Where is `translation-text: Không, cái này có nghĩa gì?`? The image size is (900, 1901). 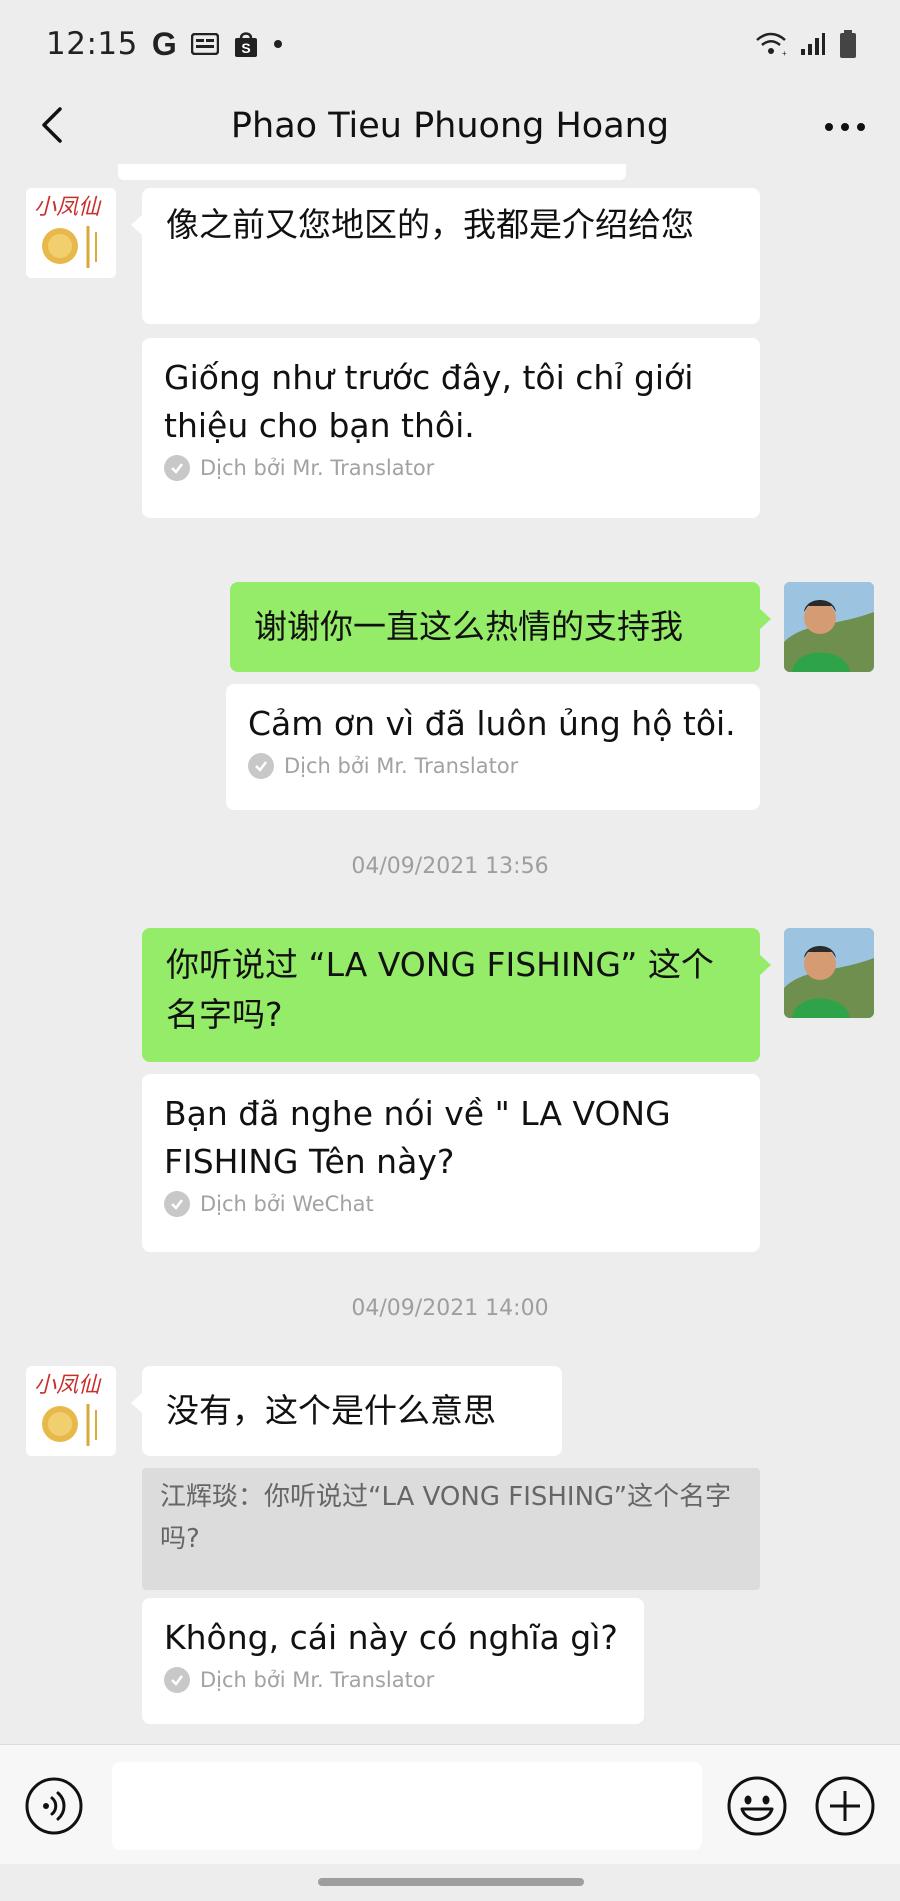
translation-text: Không, cái này có nghĩa gì? is located at coordinates (391, 1637).